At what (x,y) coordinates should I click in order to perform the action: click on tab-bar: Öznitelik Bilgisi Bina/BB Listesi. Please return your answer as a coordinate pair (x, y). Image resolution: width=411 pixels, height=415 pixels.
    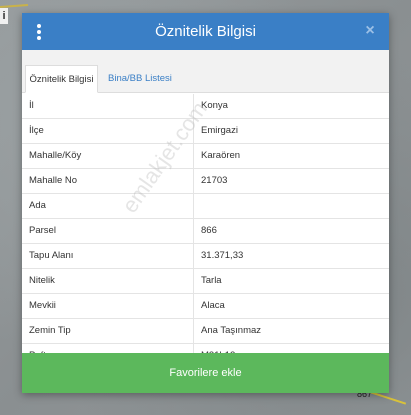
    Looking at the image, I should click on (205, 71).